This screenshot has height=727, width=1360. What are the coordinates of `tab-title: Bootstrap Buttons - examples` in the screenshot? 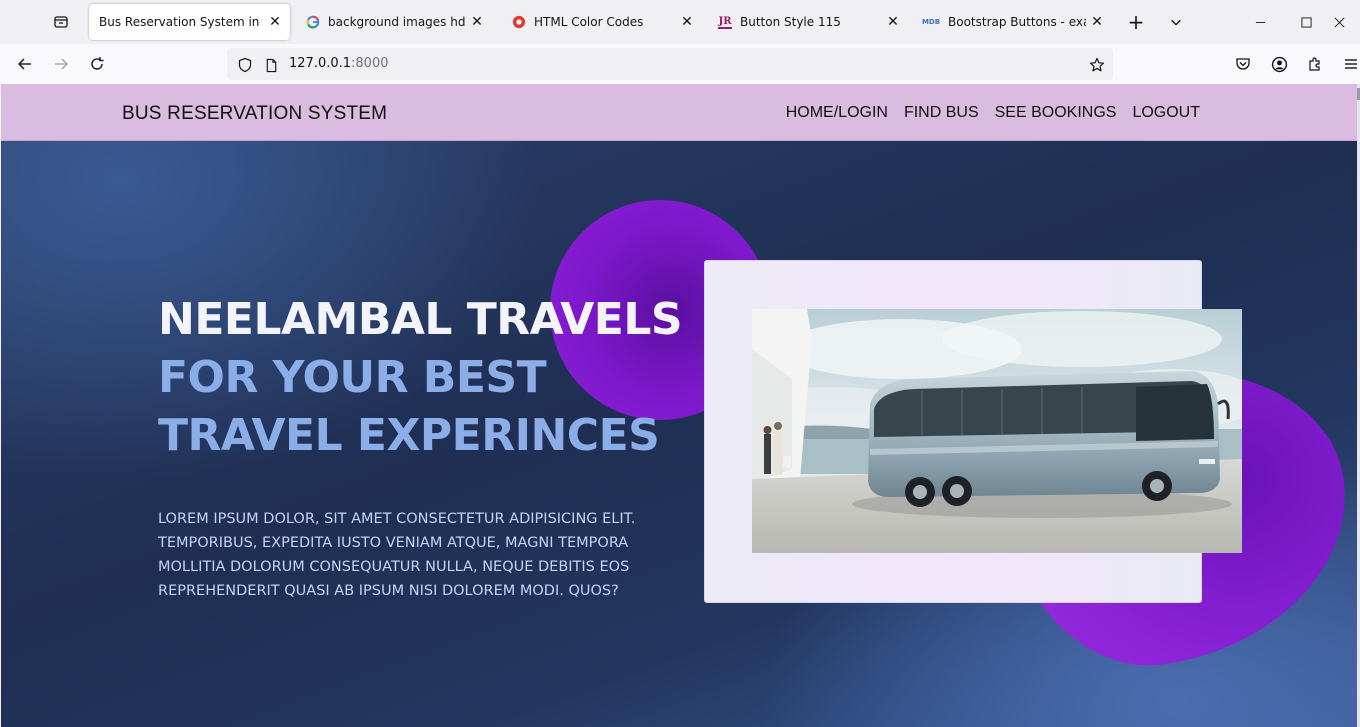 It's located at (1017, 22).